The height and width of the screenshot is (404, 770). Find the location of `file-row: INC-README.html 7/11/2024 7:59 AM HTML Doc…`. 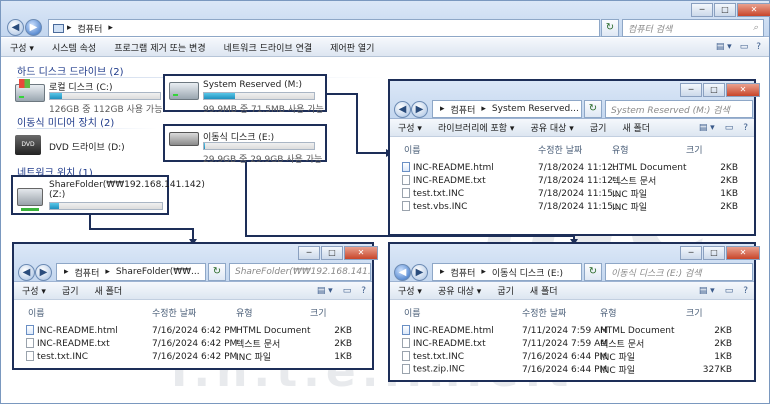

file-row: INC-README.html 7/11/2024 7:59 AM HTML Doc… is located at coordinates (572, 330).